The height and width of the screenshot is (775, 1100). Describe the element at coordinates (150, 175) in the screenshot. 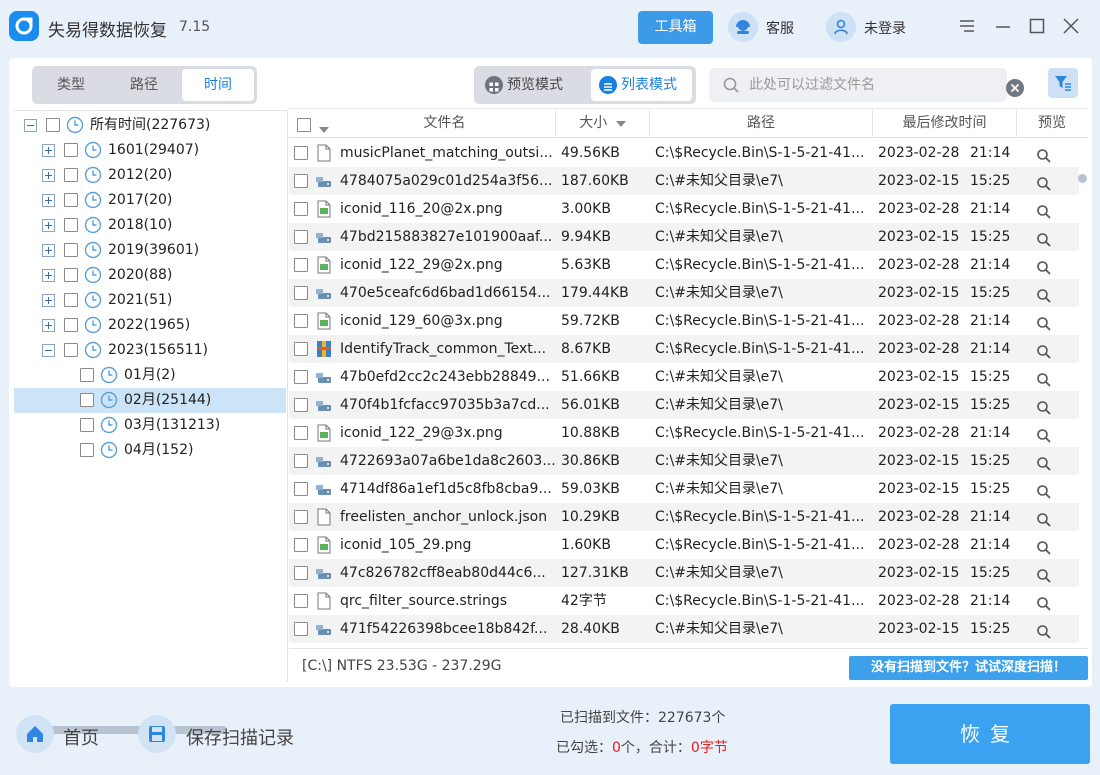

I see `tree-node-year: 2012(20)` at that location.